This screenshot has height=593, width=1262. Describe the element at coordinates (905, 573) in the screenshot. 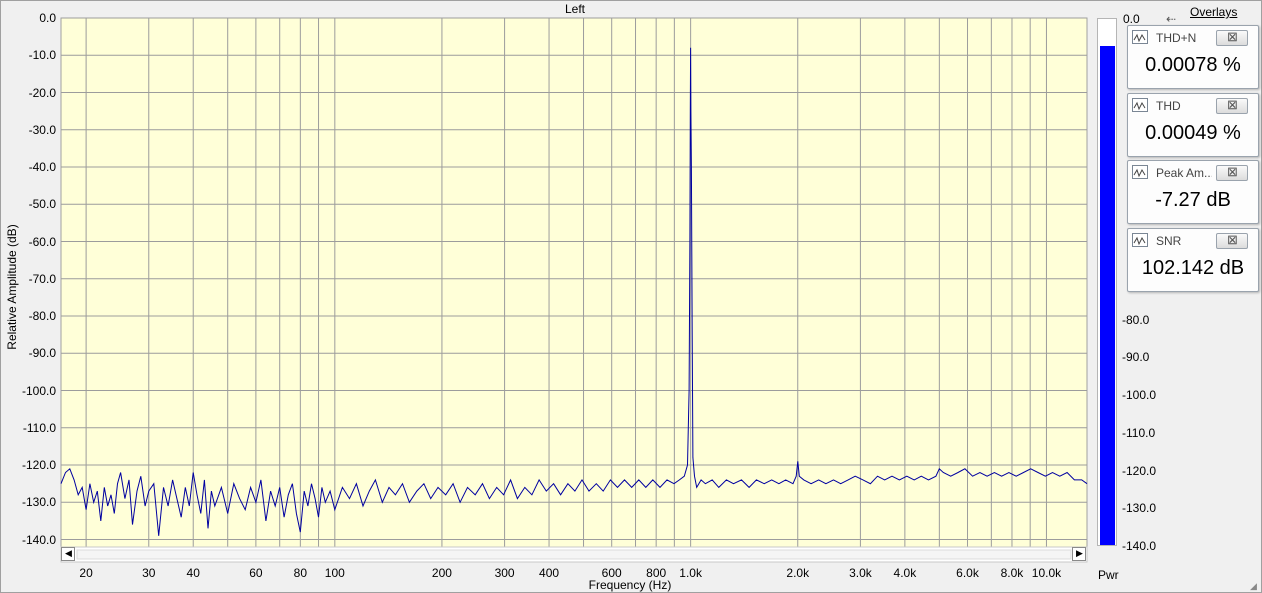

I see `x-tick-label: 4.0k` at that location.